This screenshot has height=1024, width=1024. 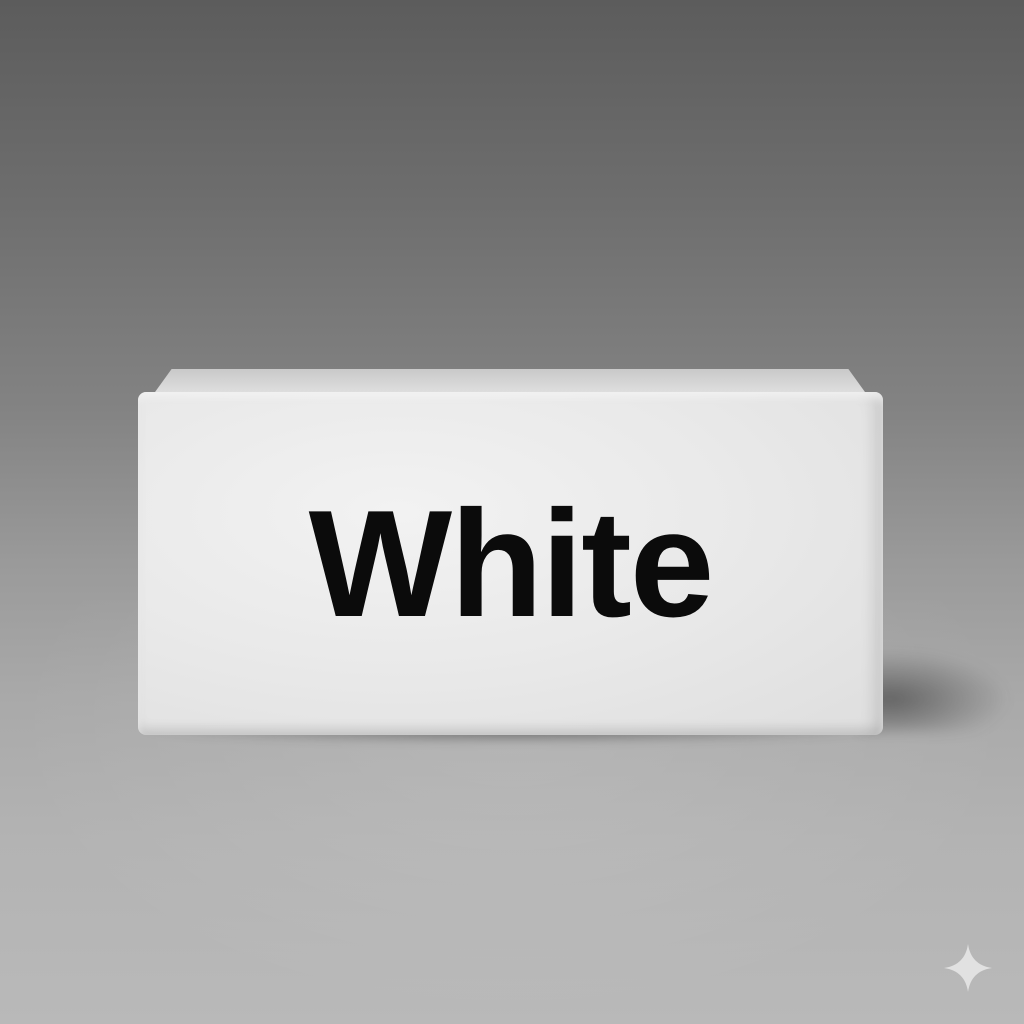 What do you see at coordinates (968, 968) in the screenshot?
I see `sparkle-icon` at bounding box center [968, 968].